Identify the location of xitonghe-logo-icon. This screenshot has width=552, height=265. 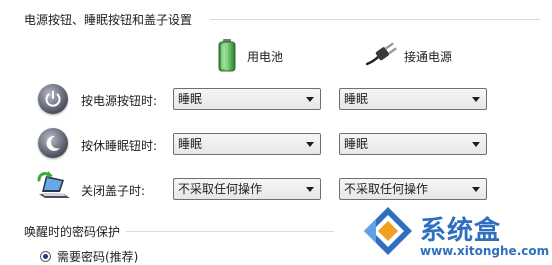
(388, 231).